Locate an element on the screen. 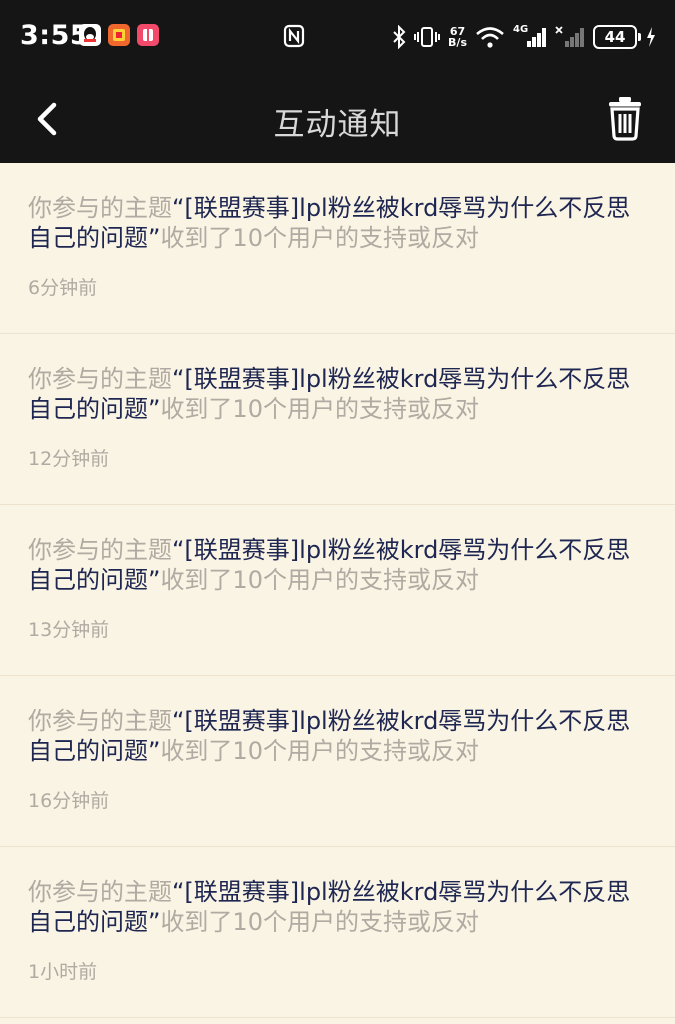 This screenshot has height=1024, width=675. signal-icon: 4G is located at coordinates (530, 37).